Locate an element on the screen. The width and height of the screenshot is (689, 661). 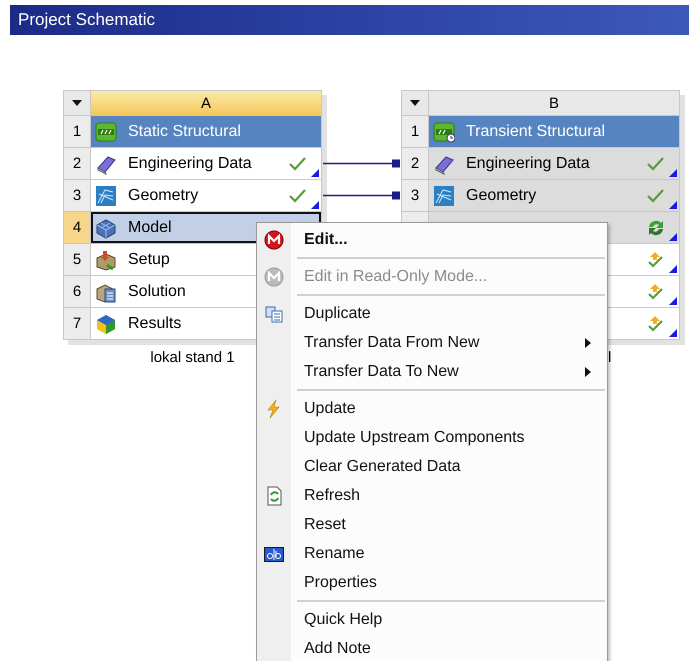
system-title: Static Structural is located at coordinates (185, 131).